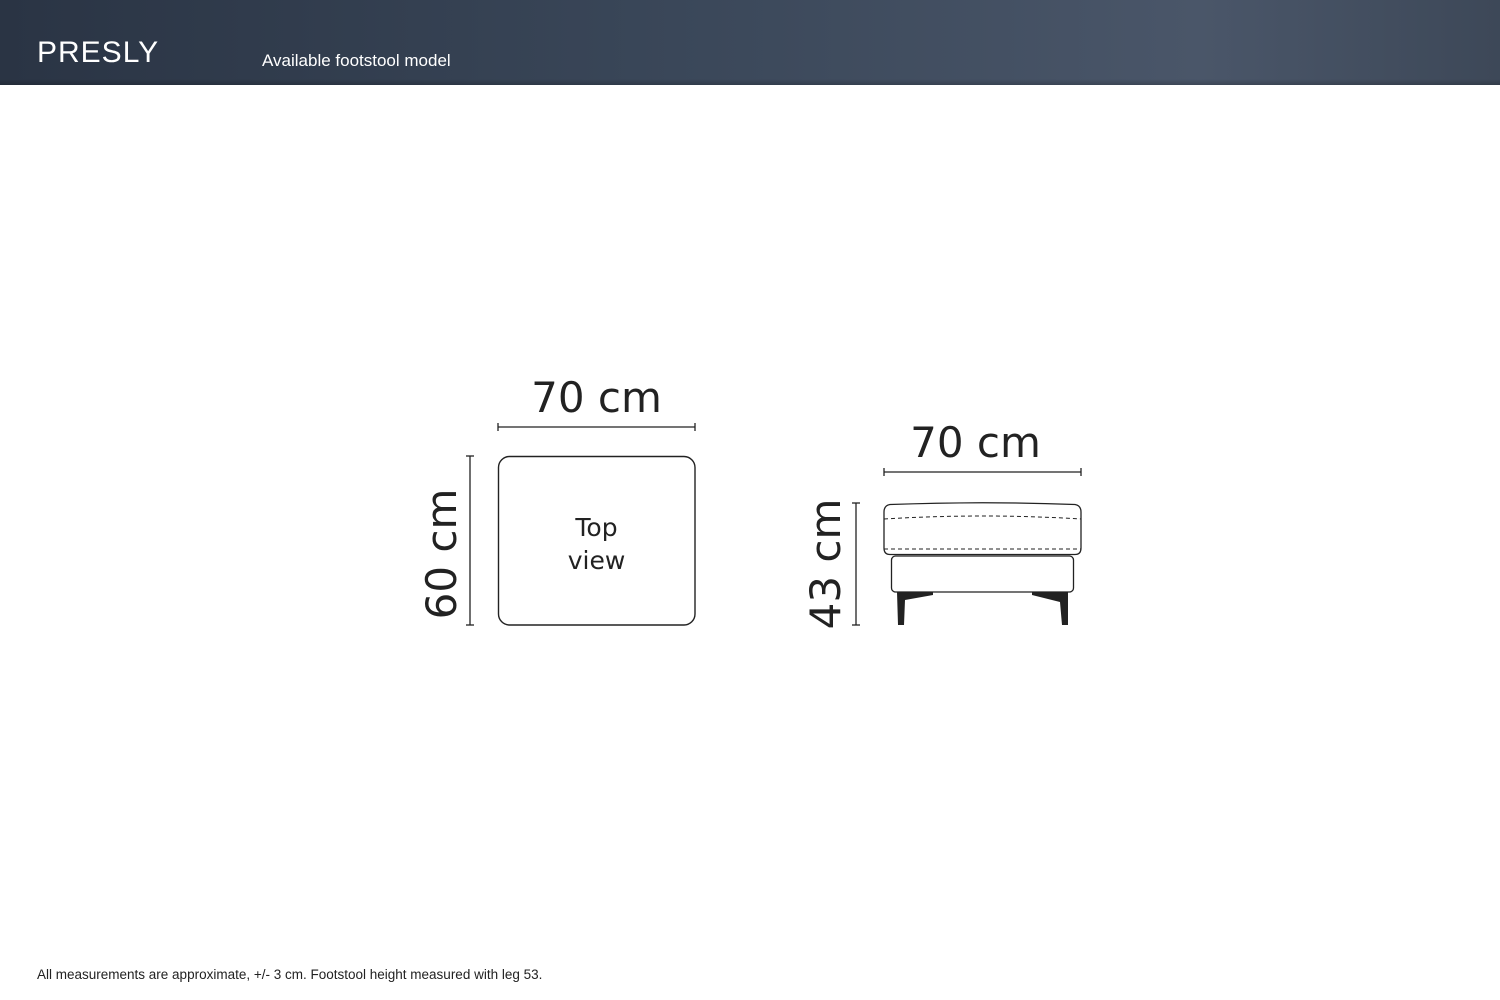 This screenshot has height=1000, width=1500. I want to click on top-view: 70 cm 60 cm Top view, so click(556, 499).